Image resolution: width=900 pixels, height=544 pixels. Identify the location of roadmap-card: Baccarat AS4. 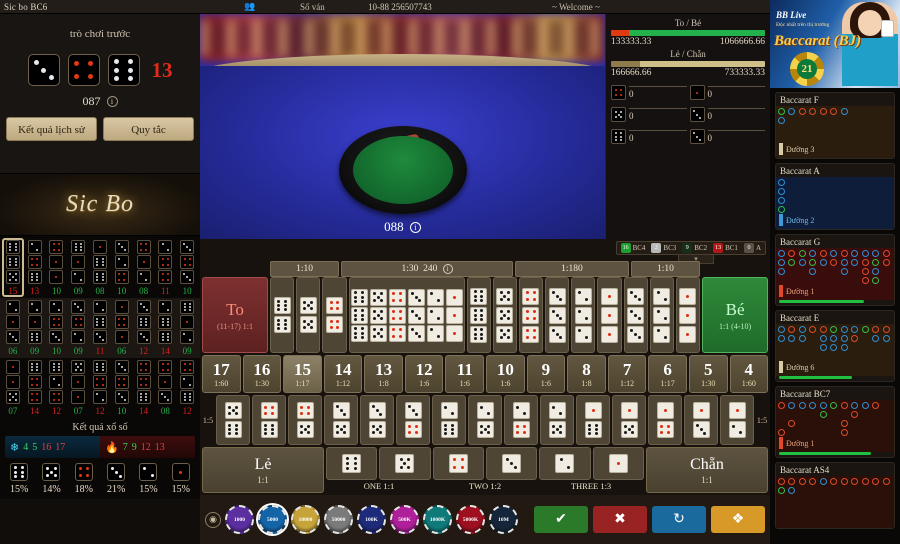
(835, 495).